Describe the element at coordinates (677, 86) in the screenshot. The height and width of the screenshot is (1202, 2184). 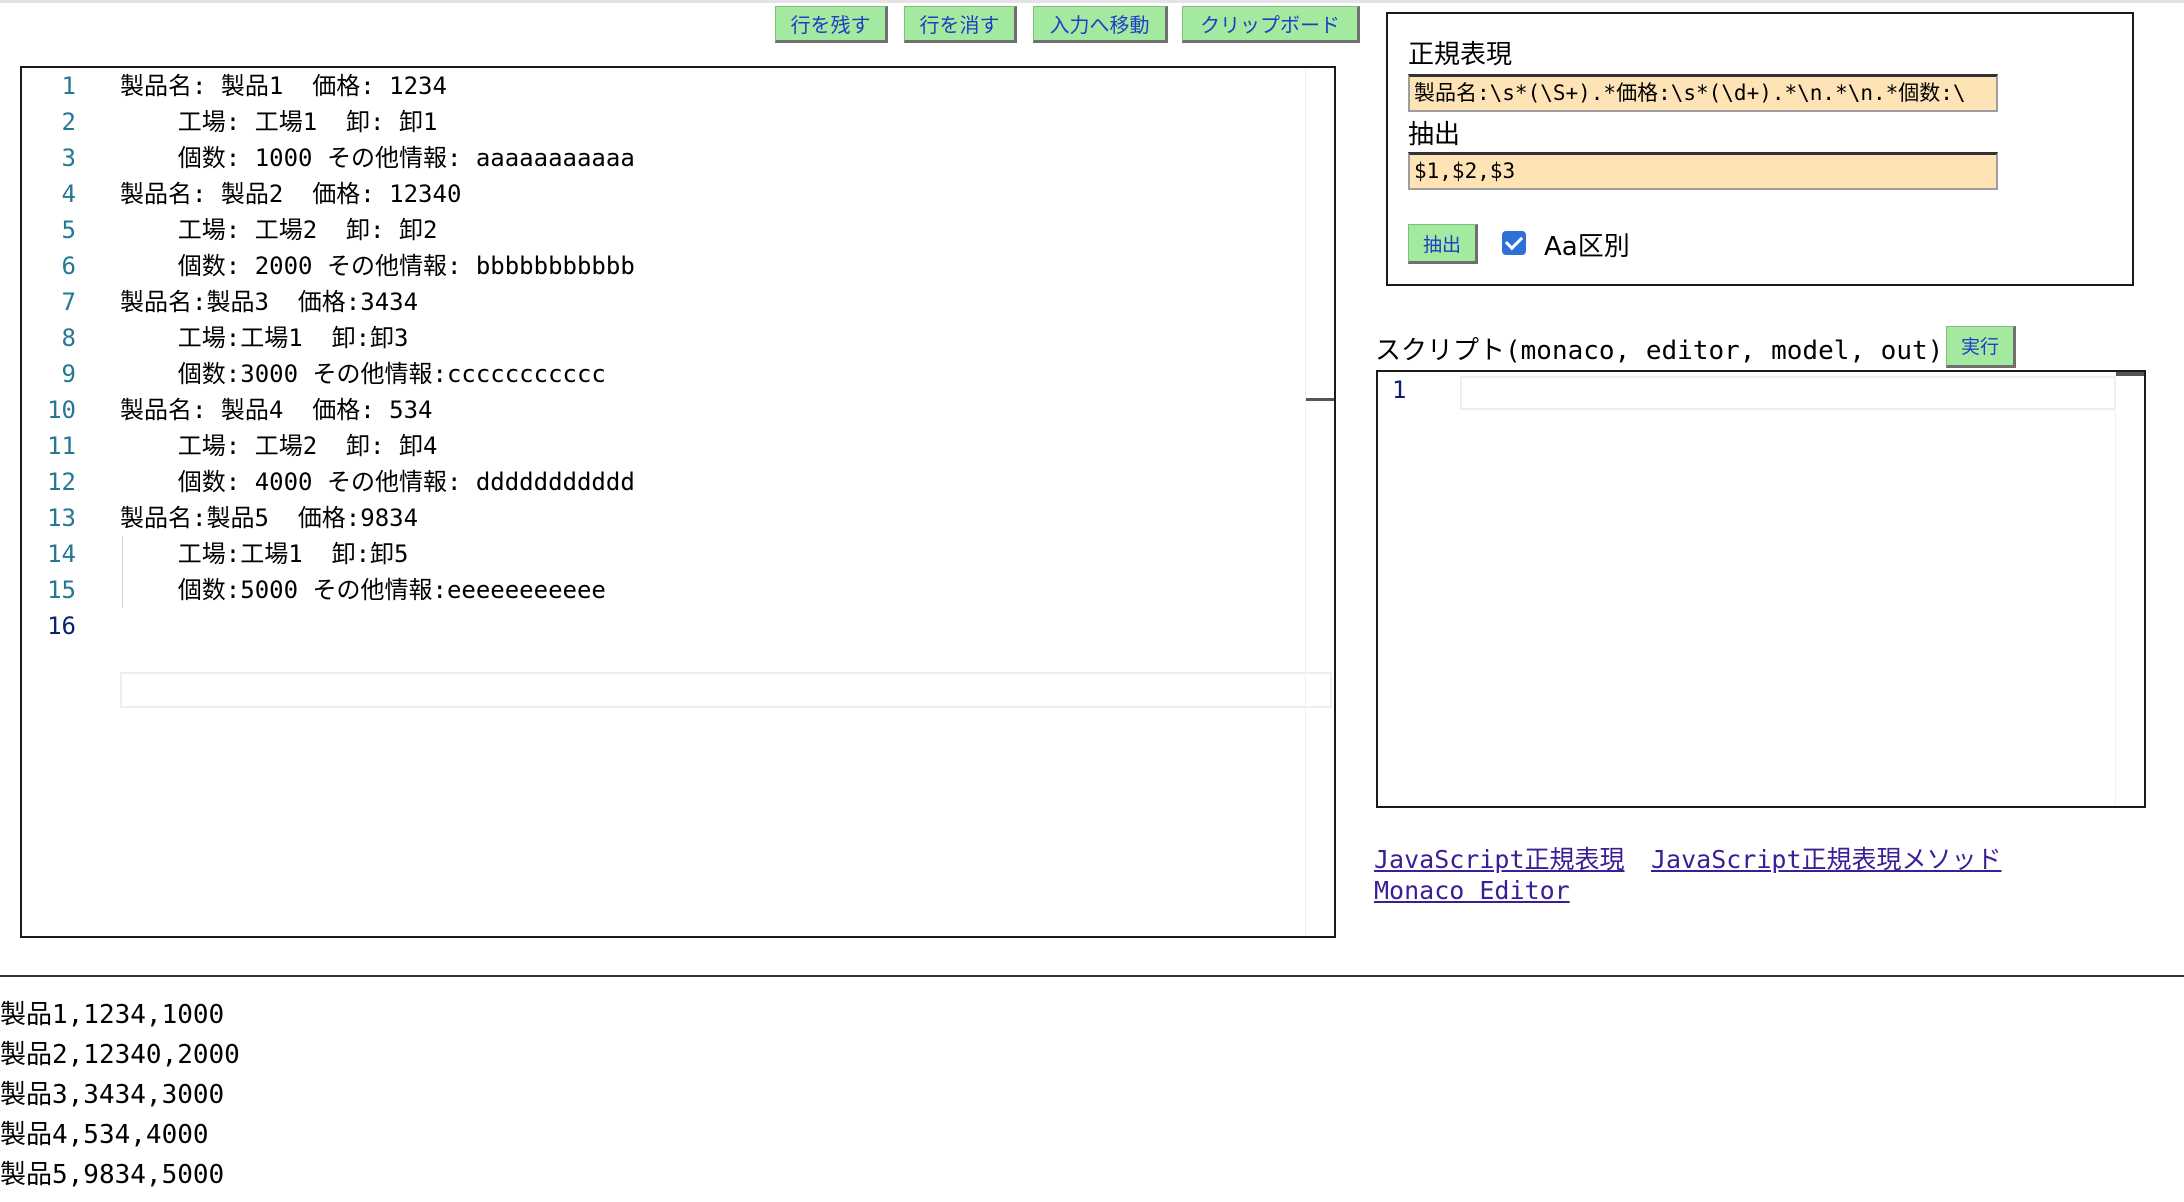
I see `editor-line: 1 製品名: 製品1 価格: 1234` at that location.